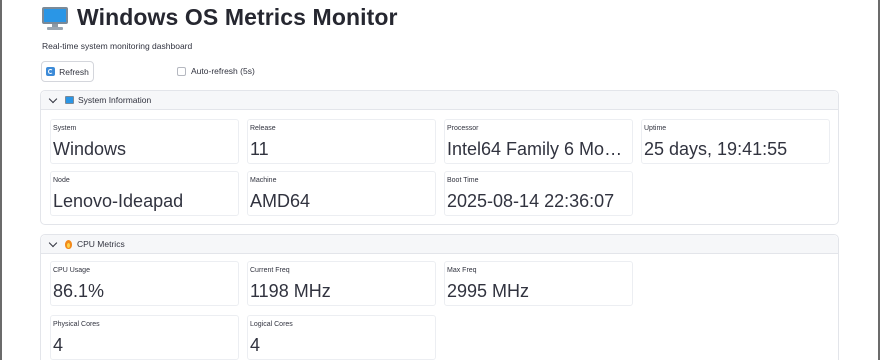  Describe the element at coordinates (341, 283) in the screenshot. I see `metric-current-freq: Current Freq 1198 MHz` at that location.